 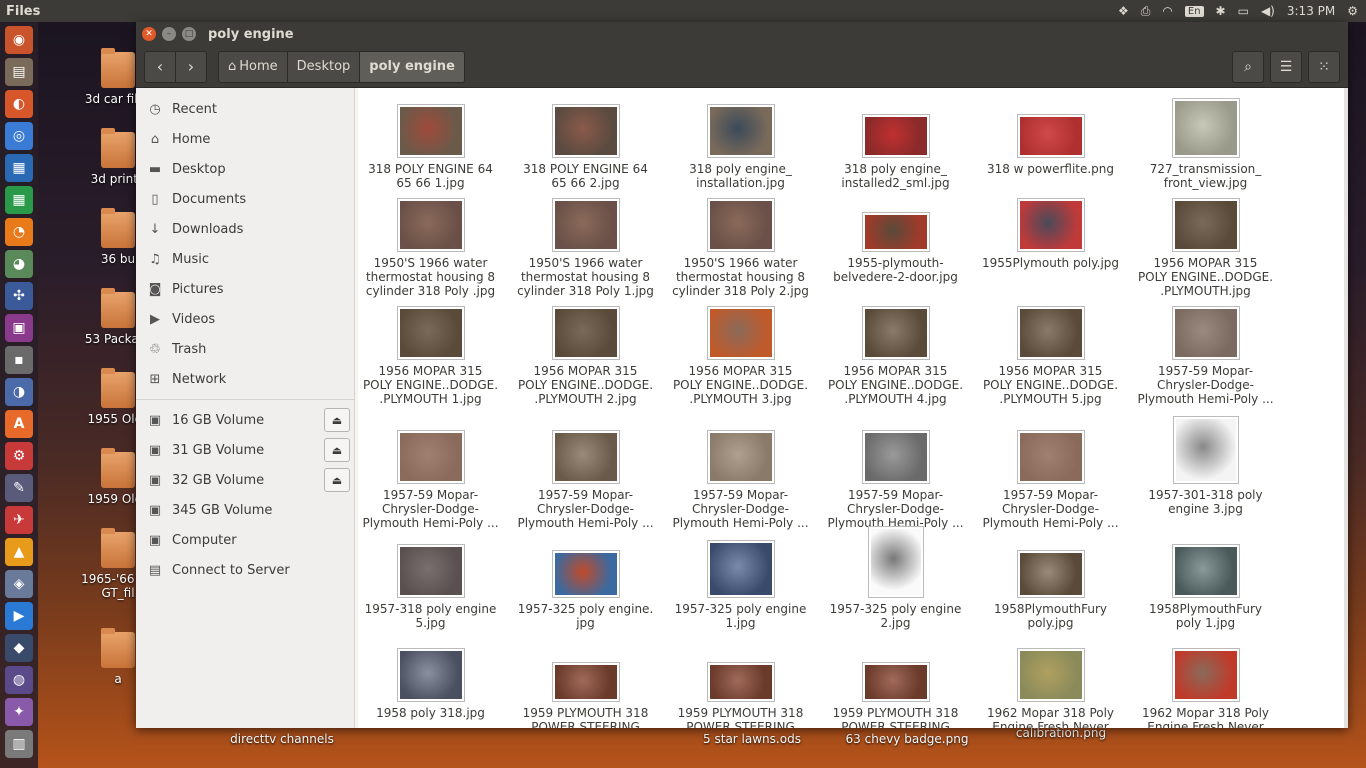 I want to click on sidebar-item-music: ♫ Music, so click(x=245, y=259).